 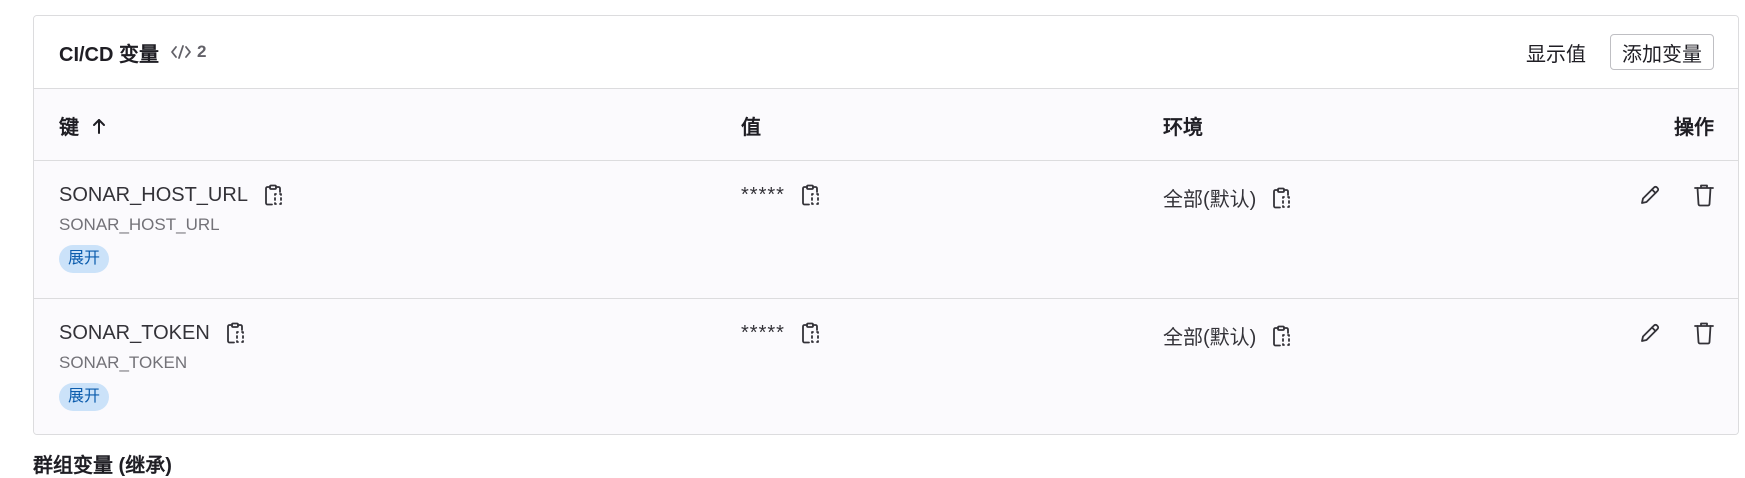 I want to click on code-icon, so click(x=181, y=52).